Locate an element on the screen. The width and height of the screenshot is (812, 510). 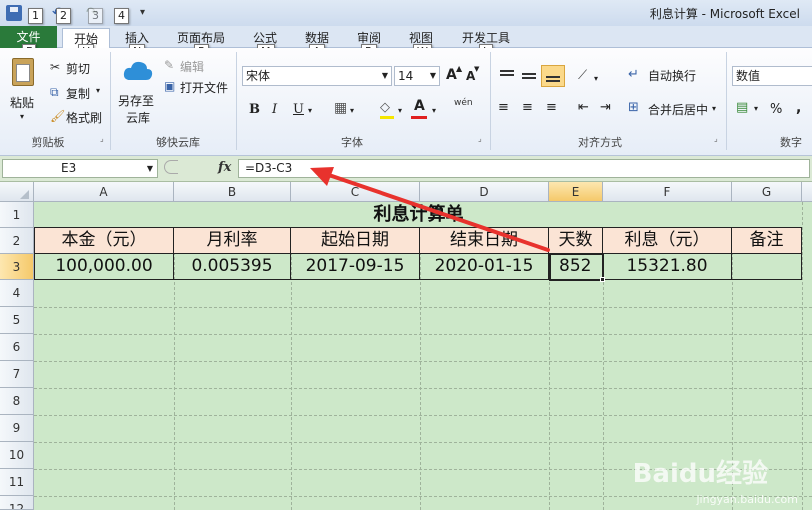
increase-indent-icon: ⇥ is located at coordinates (605, 107).